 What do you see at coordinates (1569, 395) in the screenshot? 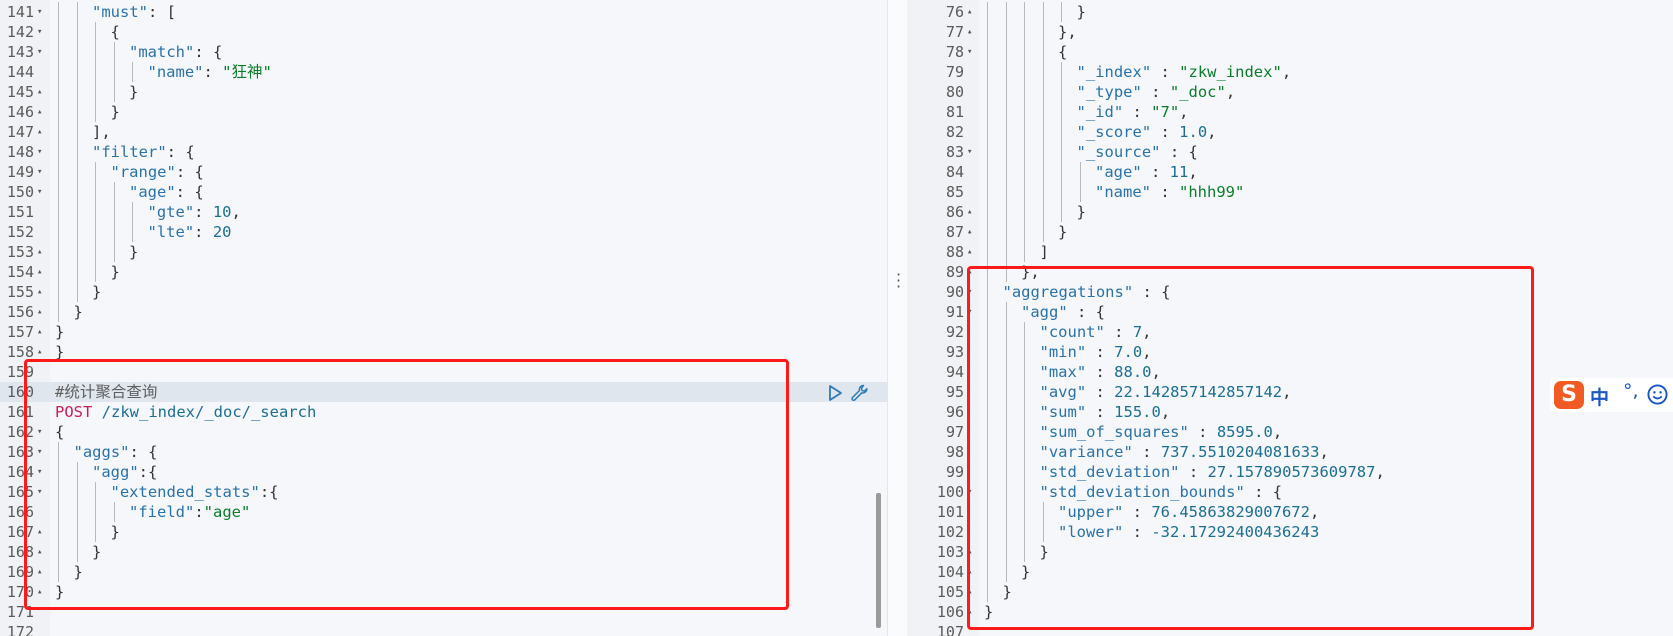
I see `sogou-logo-icon: S` at bounding box center [1569, 395].